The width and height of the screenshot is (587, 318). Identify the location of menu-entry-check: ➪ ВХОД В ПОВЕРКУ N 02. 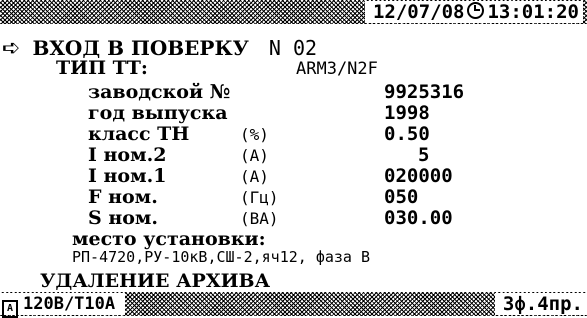
(159, 49).